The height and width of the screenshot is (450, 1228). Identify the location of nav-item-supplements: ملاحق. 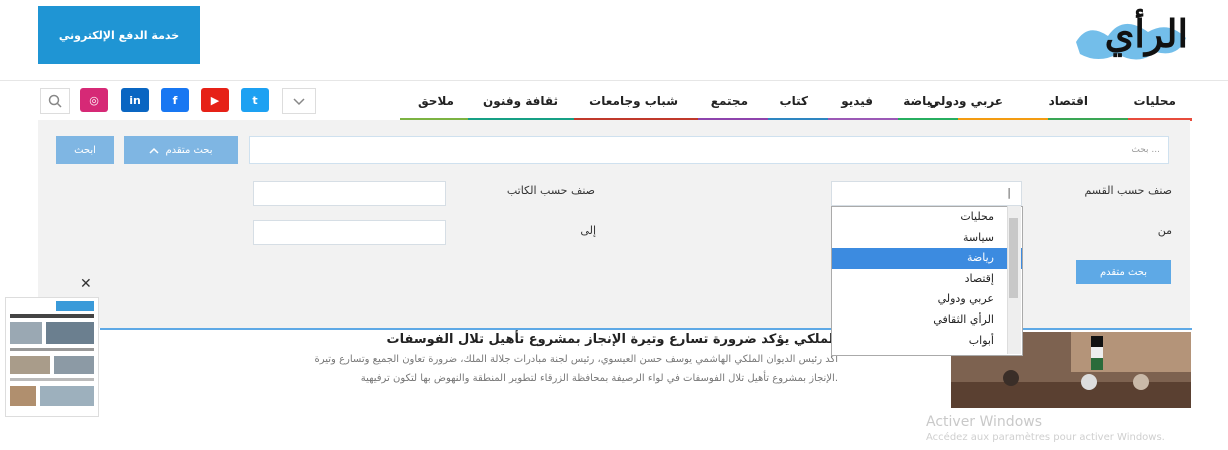
(436, 101).